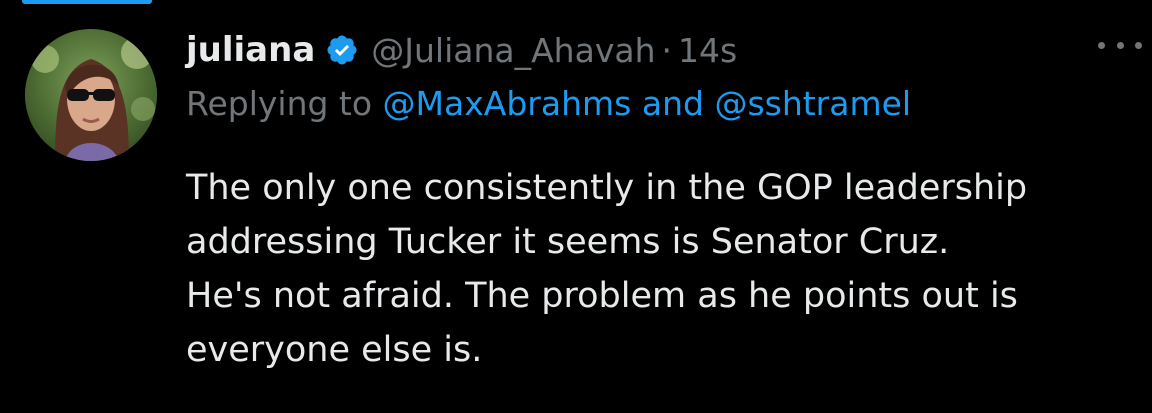 The width and height of the screenshot is (1152, 413). What do you see at coordinates (279, 103) in the screenshot?
I see `replying-to-label: Replying to` at bounding box center [279, 103].